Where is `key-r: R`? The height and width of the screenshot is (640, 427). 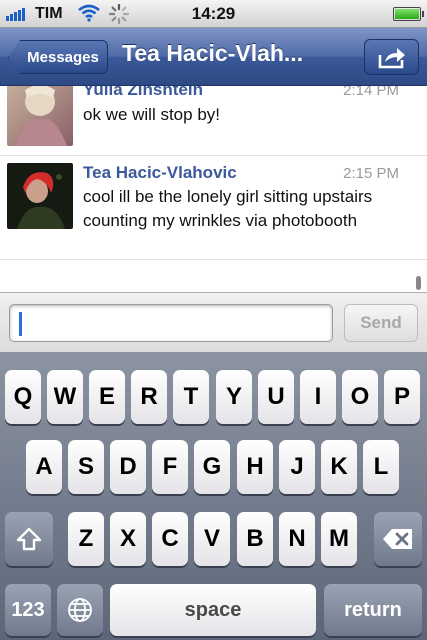 key-r: R is located at coordinates (149, 397).